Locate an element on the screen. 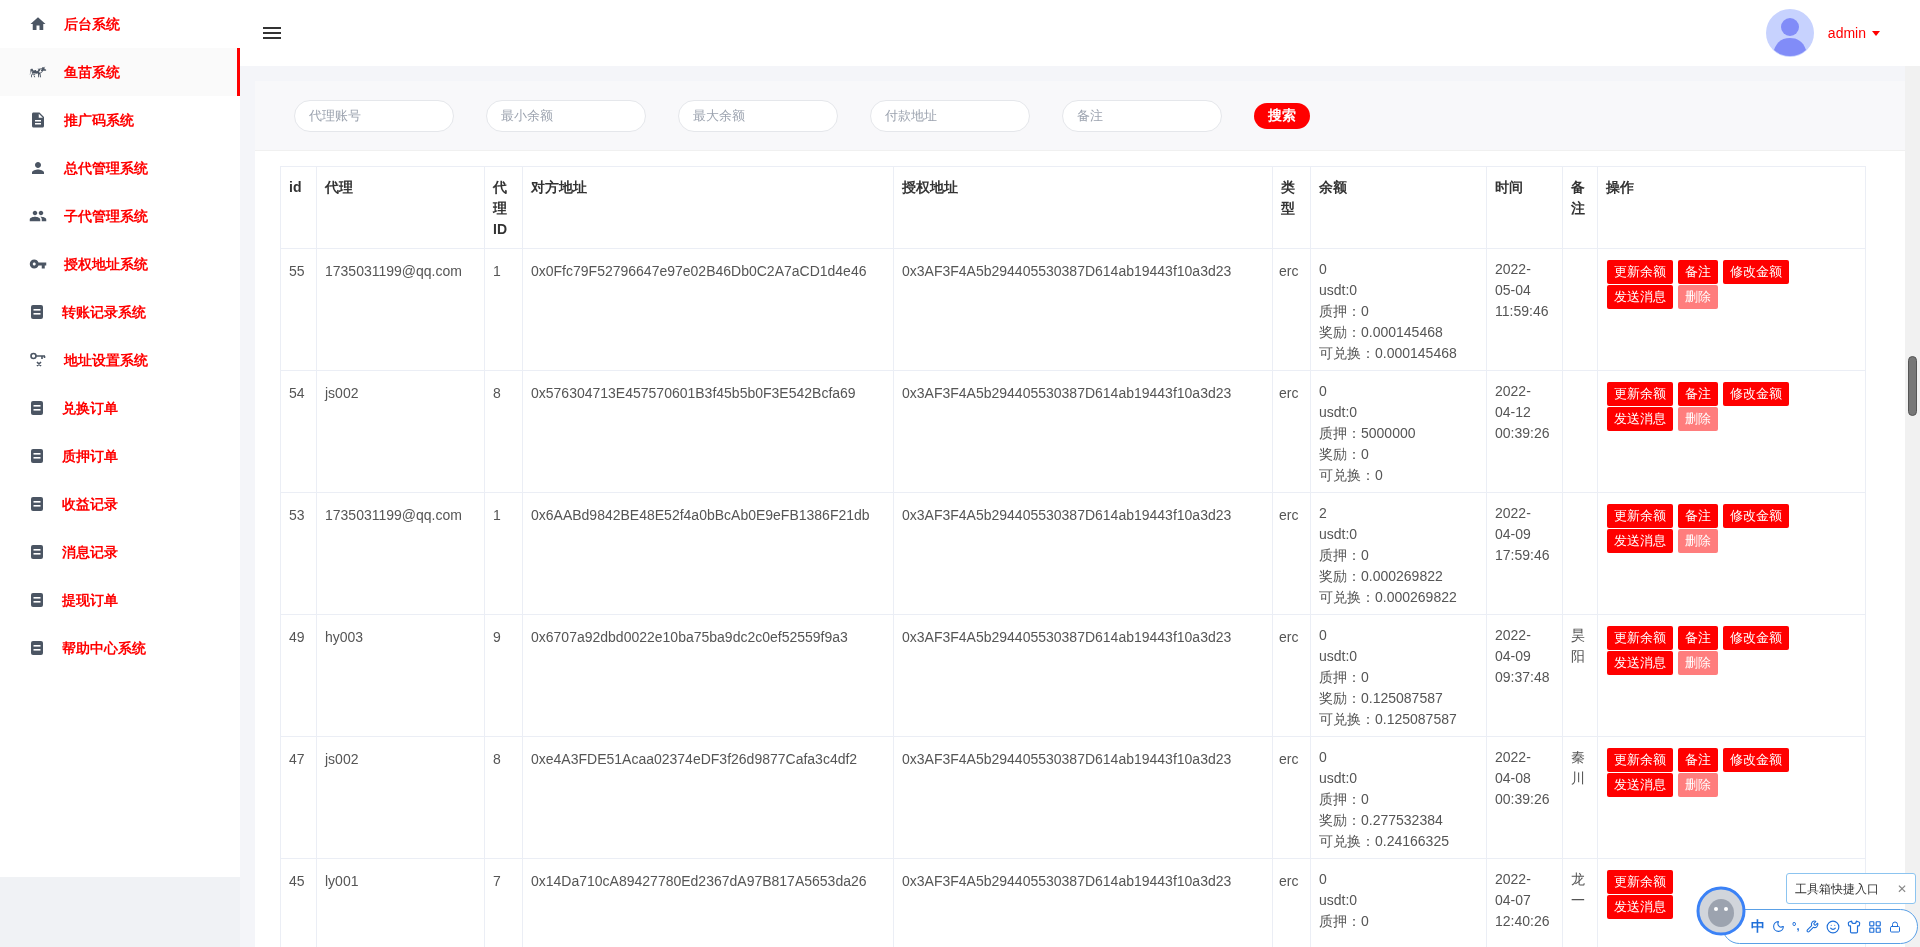 The image size is (1920, 947). tooltip-text: 工具箱快捷入口 is located at coordinates (1837, 889).